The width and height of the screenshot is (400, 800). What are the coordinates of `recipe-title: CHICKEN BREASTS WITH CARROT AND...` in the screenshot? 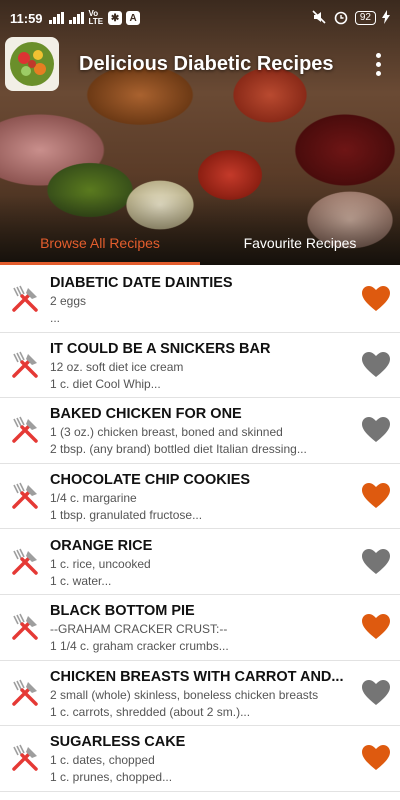 It's located at (197, 676).